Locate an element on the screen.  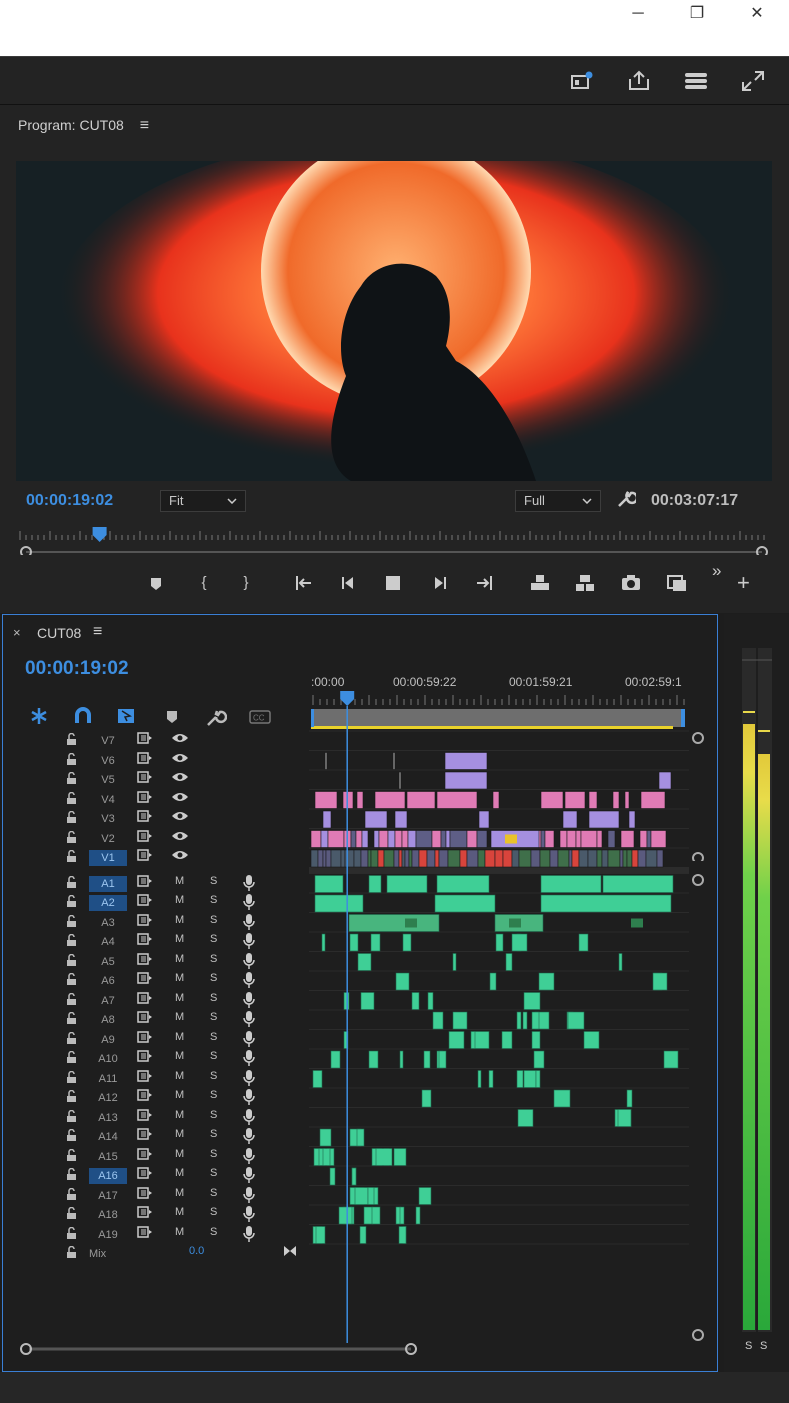
mark-out-button: } is located at coordinates (246, 583).